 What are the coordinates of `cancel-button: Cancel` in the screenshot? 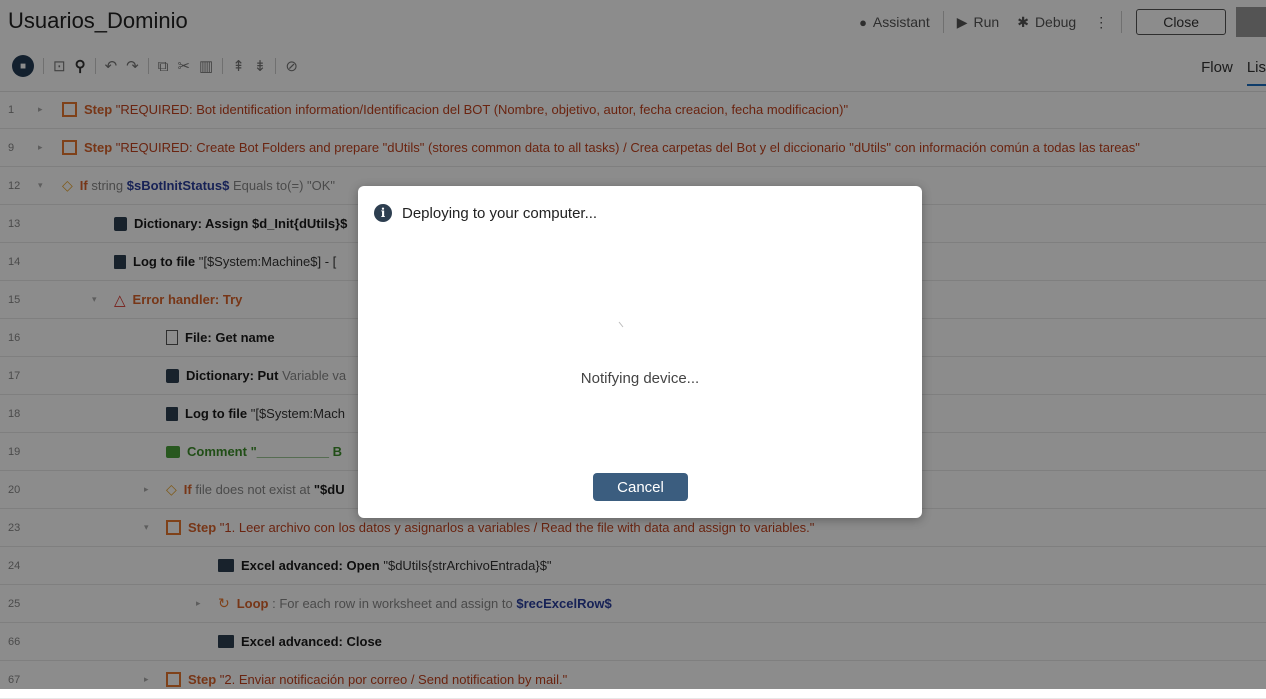 It's located at (640, 487).